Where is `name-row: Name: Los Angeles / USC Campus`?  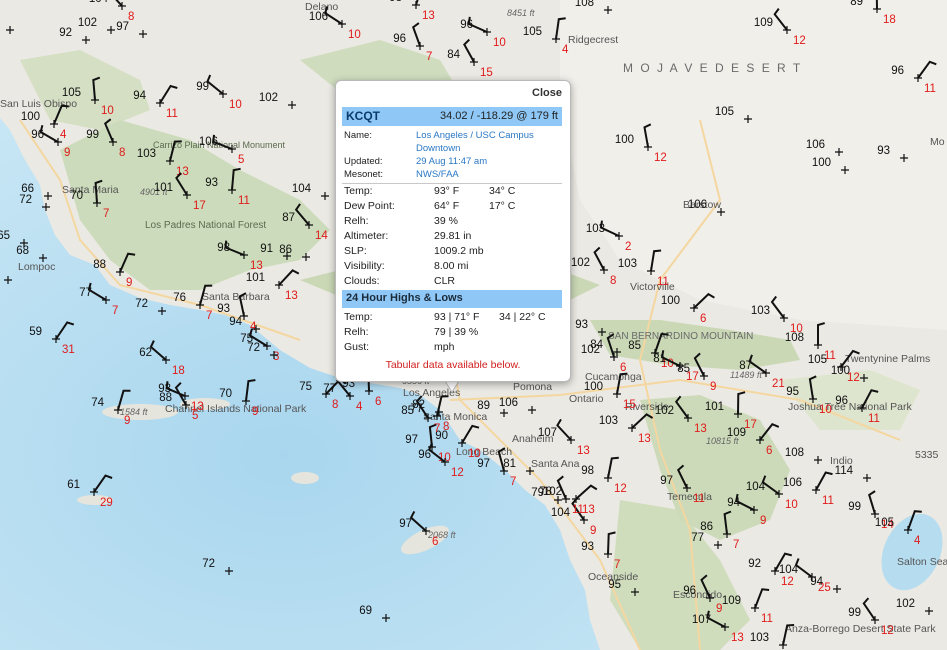 name-row: Name: Los Angeles / USC Campus is located at coordinates (453, 137).